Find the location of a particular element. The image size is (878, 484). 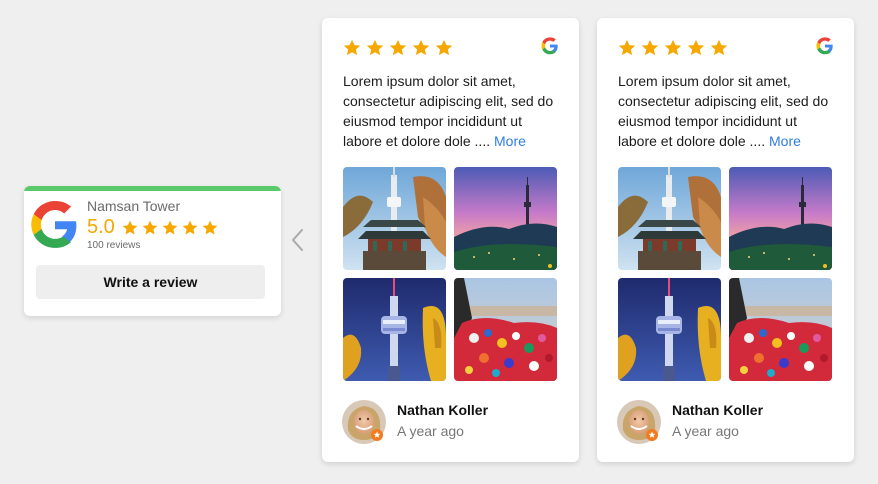

rating-value: 5.0 is located at coordinates (101, 227).